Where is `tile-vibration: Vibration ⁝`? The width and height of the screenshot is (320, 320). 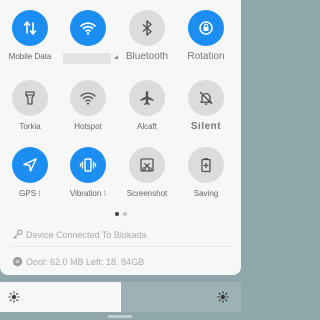
tile-vibration: Vibration ⁝ is located at coordinates (88, 173).